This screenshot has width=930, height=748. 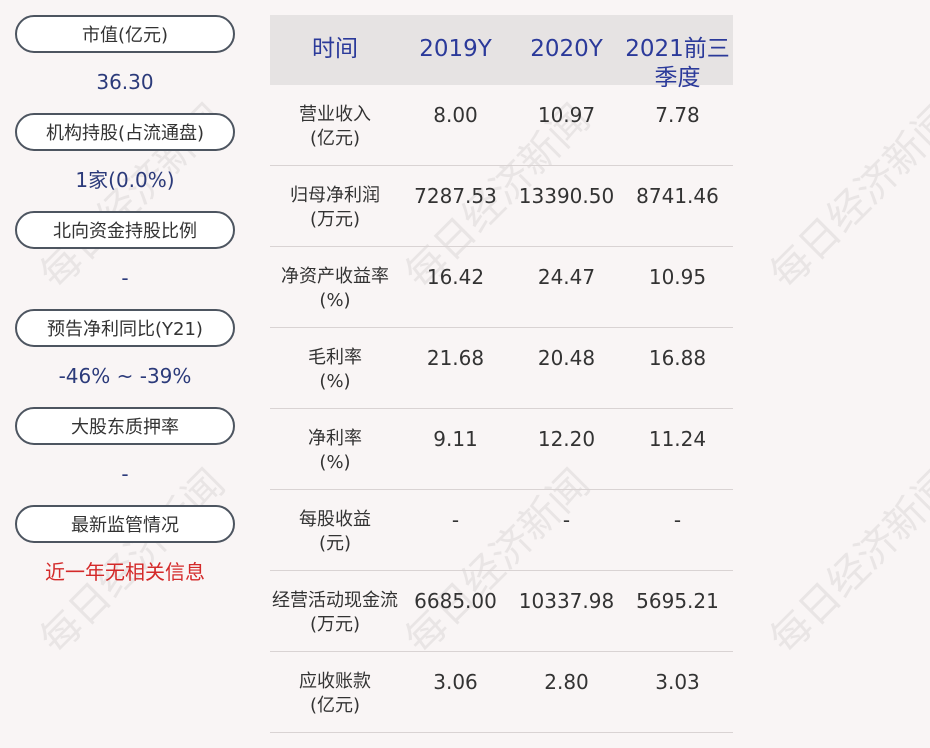 What do you see at coordinates (335, 531) in the screenshot?
I see `row-label: 每股收益 (元)` at bounding box center [335, 531].